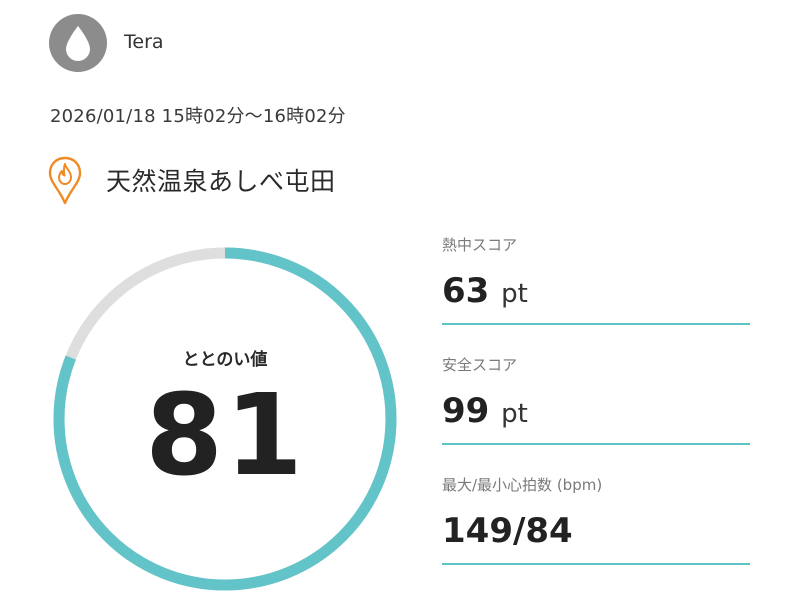  I want to click on metric-safety-score: 安全スコア 99 pt, so click(596, 410).